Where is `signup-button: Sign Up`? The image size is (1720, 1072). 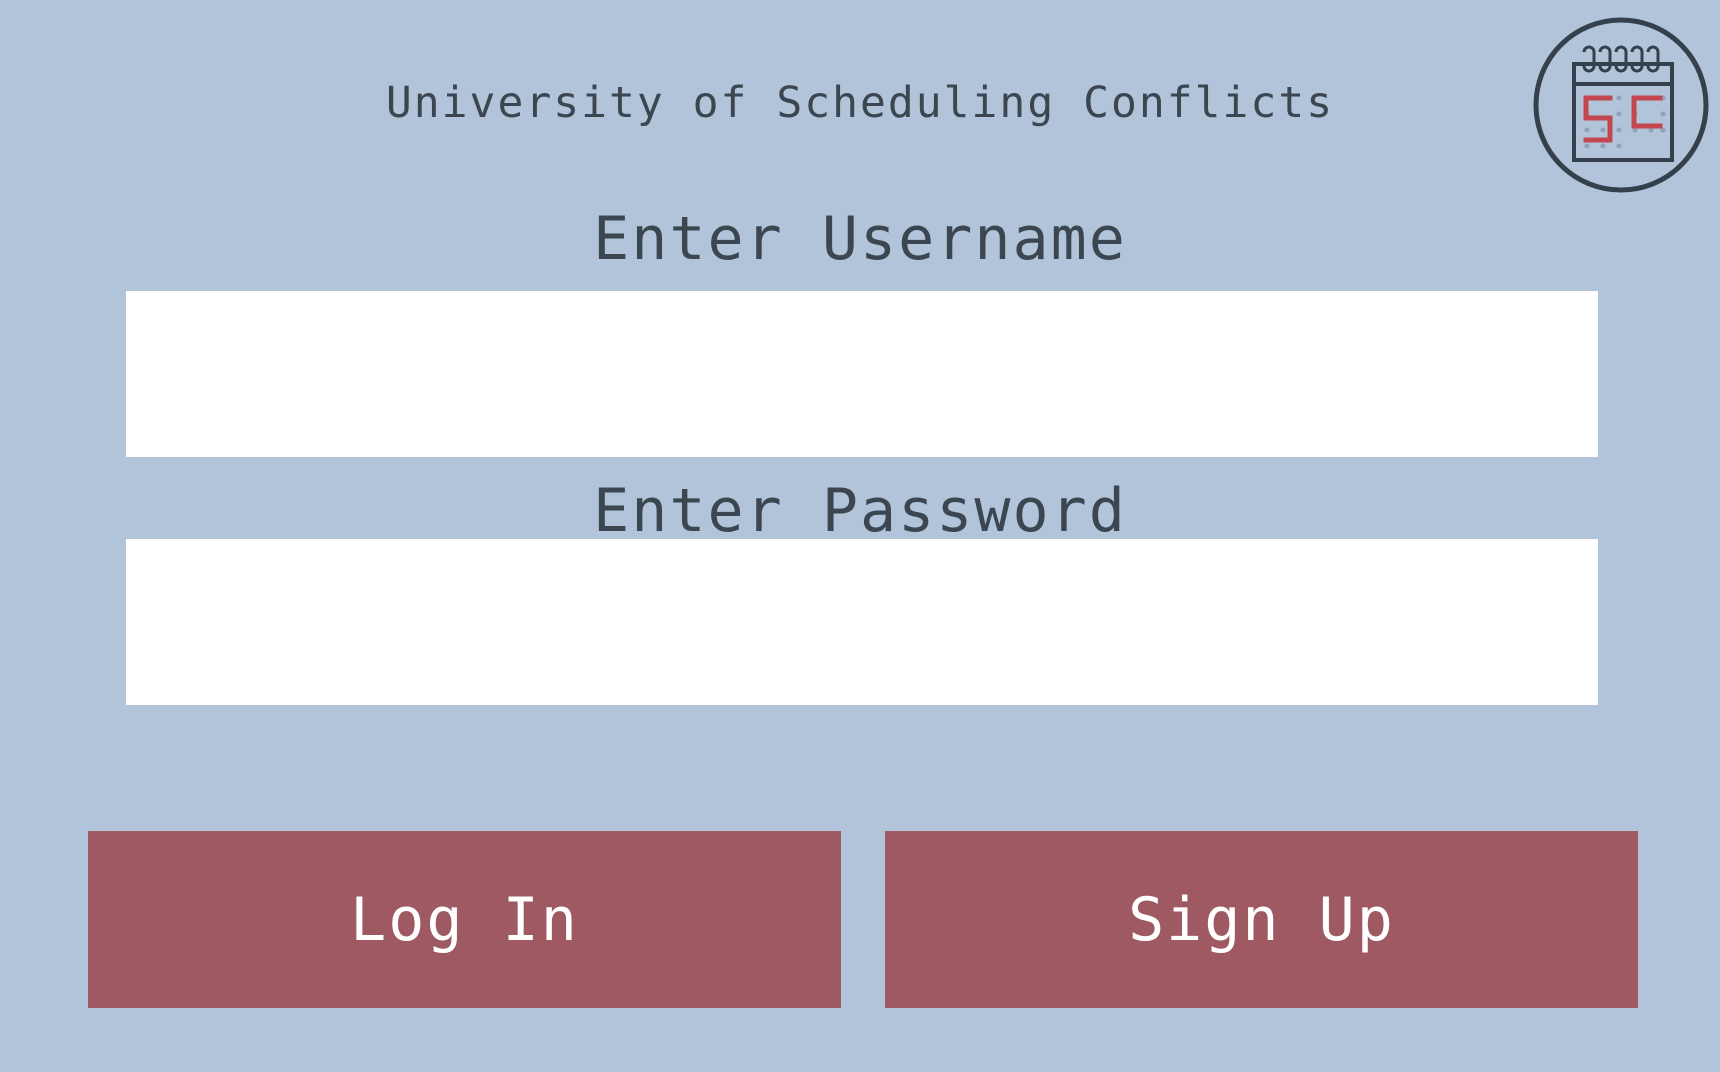 signup-button: Sign Up is located at coordinates (1261, 919).